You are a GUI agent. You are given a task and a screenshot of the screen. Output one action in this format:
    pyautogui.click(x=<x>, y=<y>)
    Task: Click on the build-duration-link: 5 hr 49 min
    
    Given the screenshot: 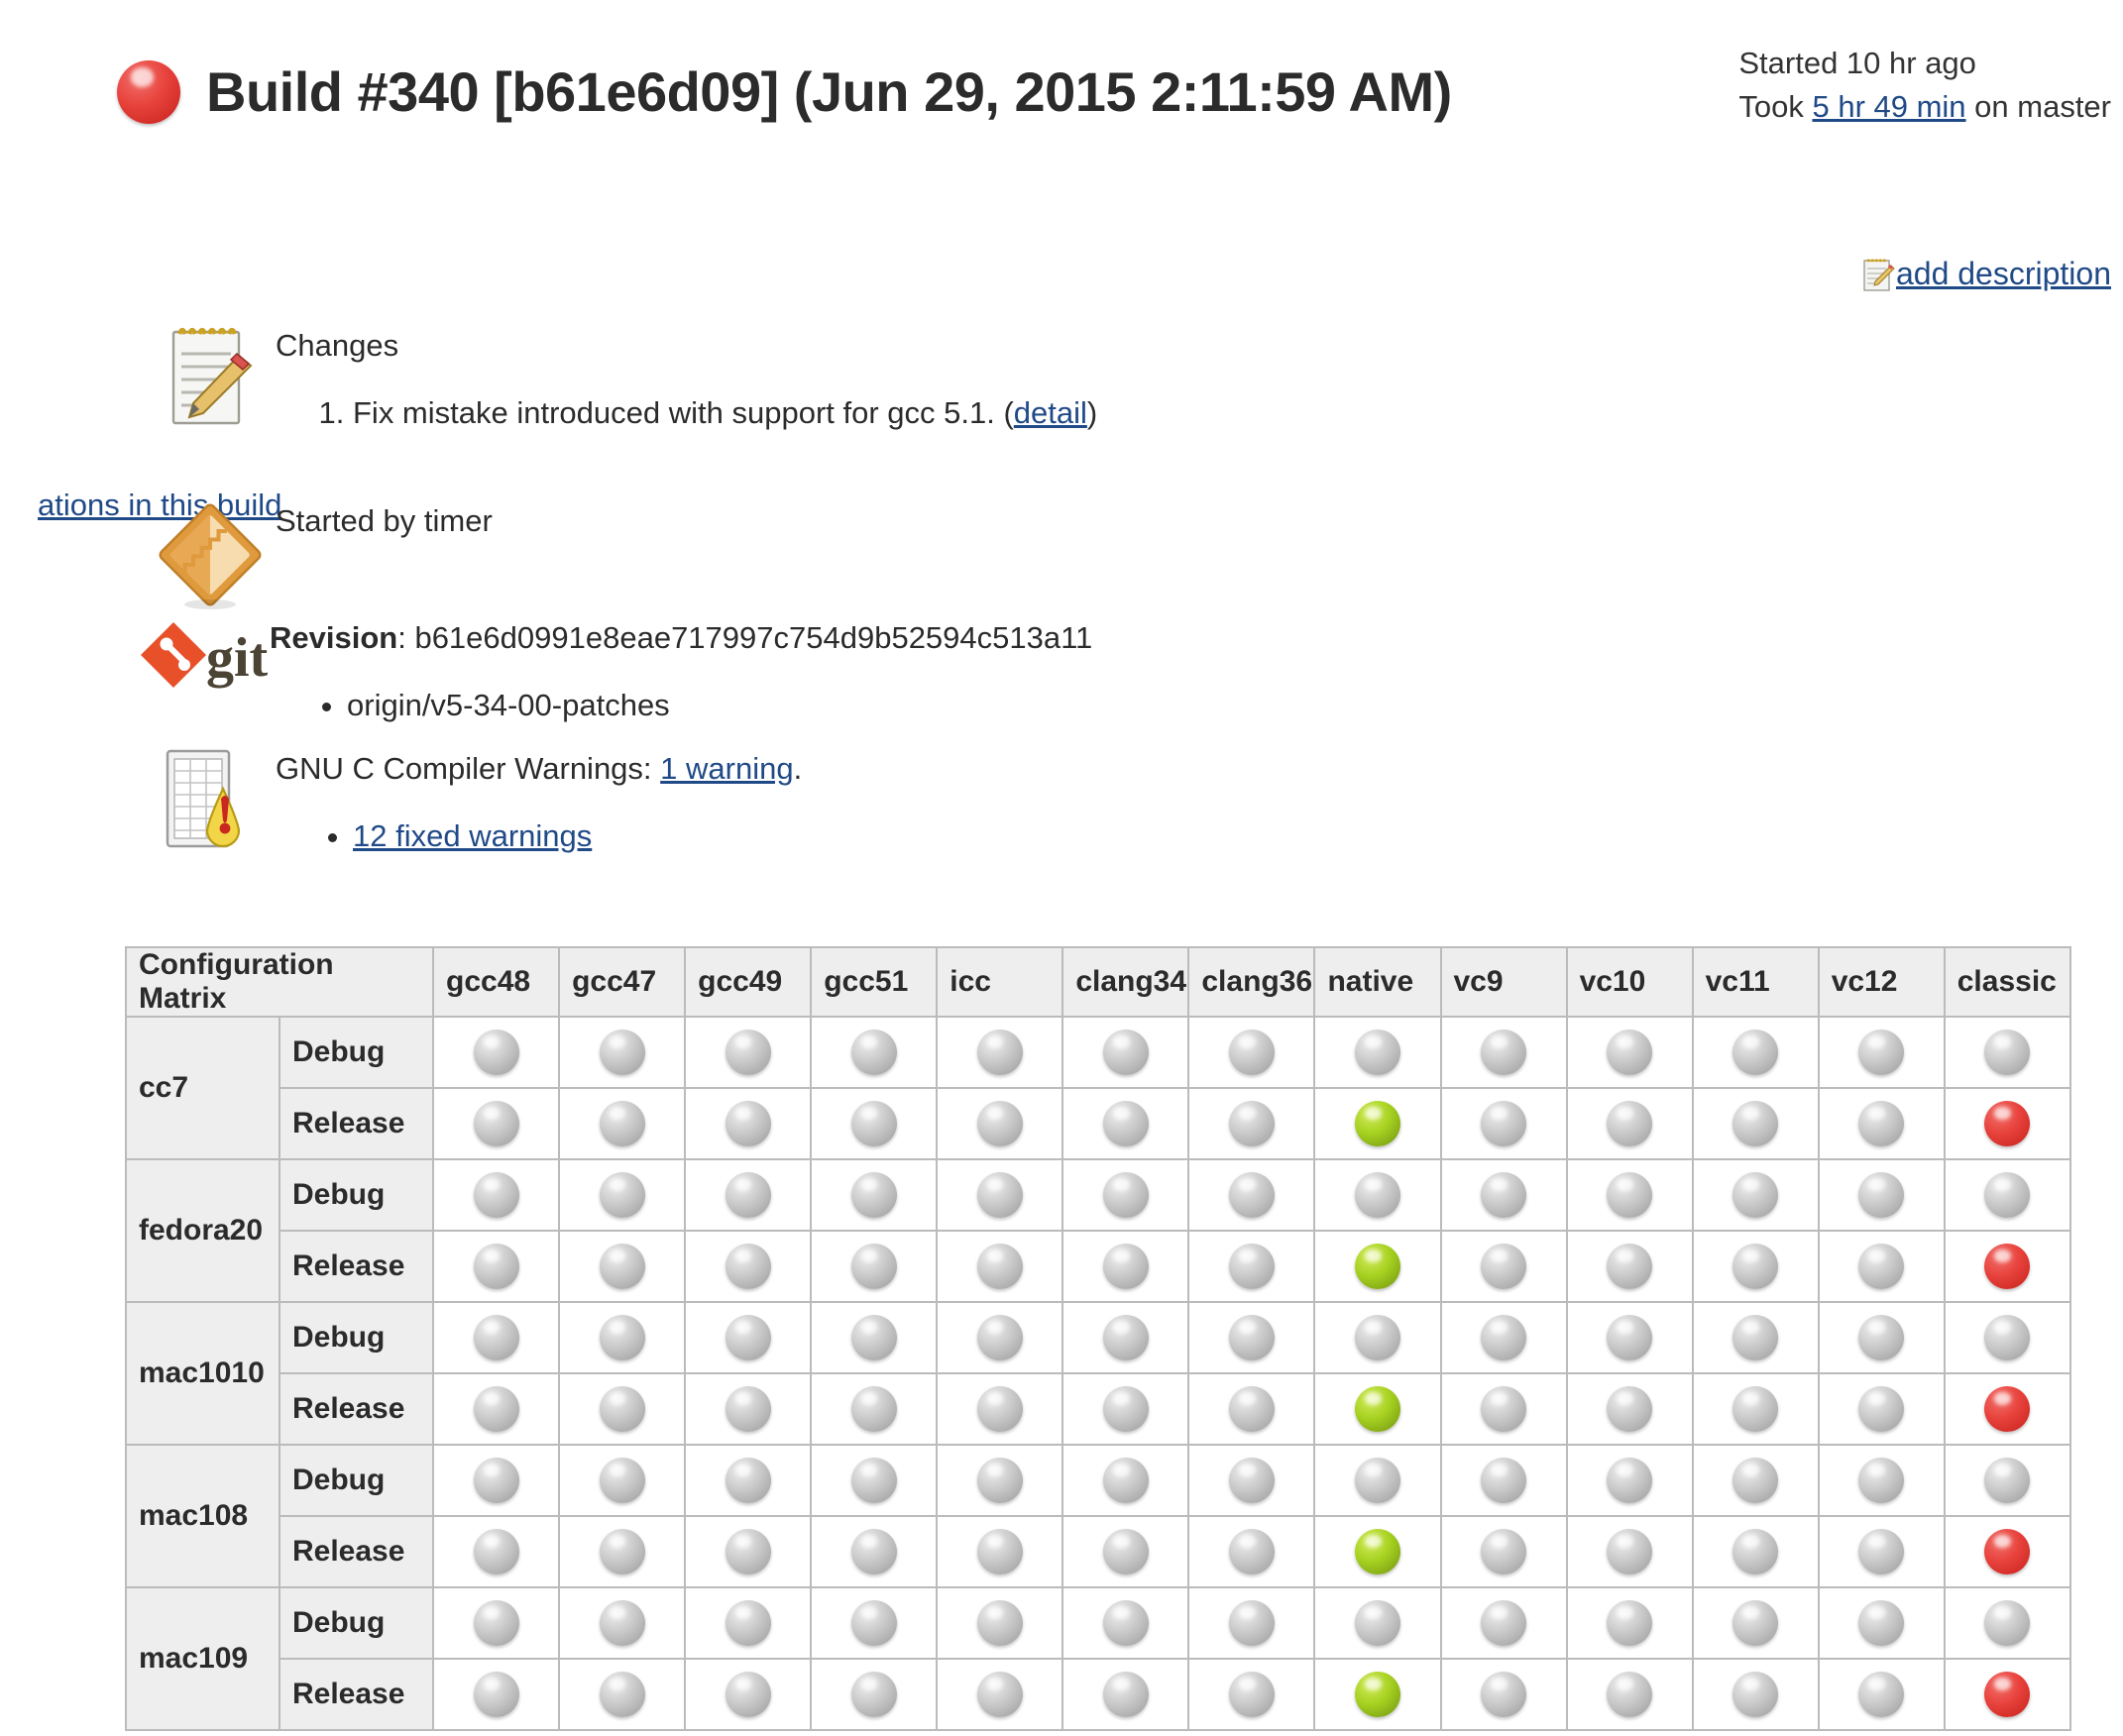 What is the action you would take?
    pyautogui.click(x=1888, y=106)
    